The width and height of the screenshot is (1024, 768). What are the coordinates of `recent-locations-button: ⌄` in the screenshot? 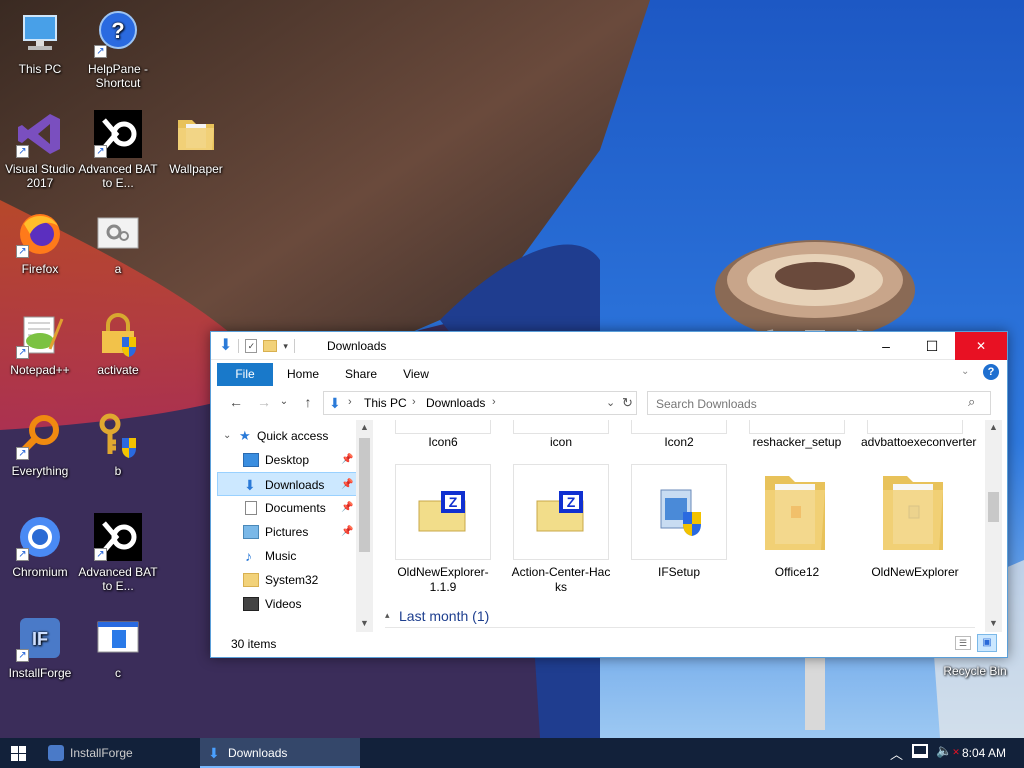 It's located at (284, 402).